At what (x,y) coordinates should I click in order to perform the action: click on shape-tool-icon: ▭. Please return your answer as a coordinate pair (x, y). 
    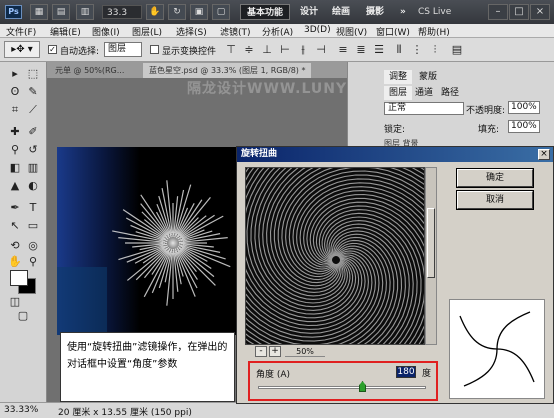
    Looking at the image, I should click on (33, 226).